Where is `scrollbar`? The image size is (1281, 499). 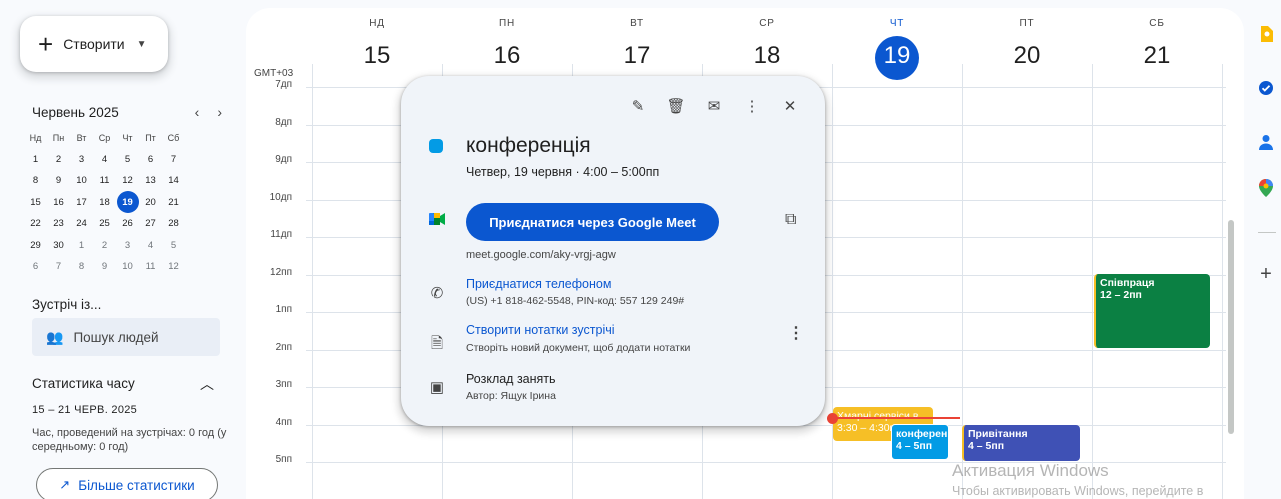 scrollbar is located at coordinates (1231, 327).